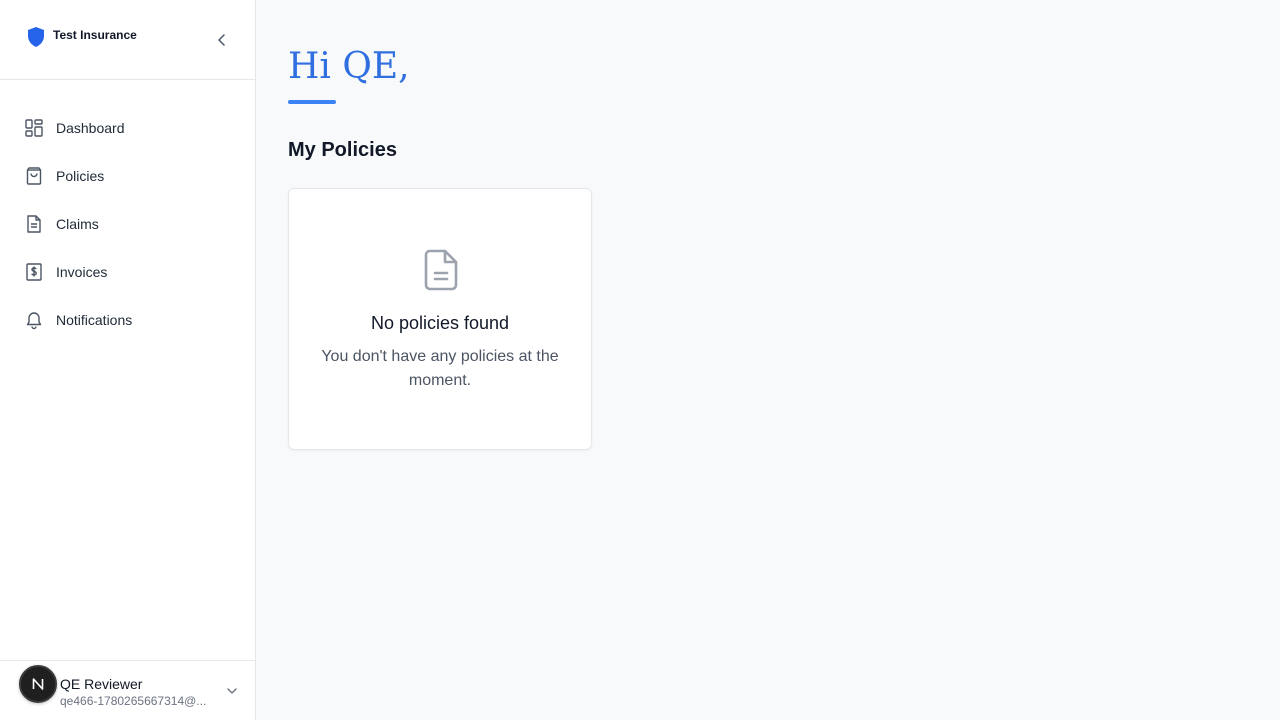  What do you see at coordinates (94, 320) in the screenshot?
I see `sidebar-item-label: Notifications` at bounding box center [94, 320].